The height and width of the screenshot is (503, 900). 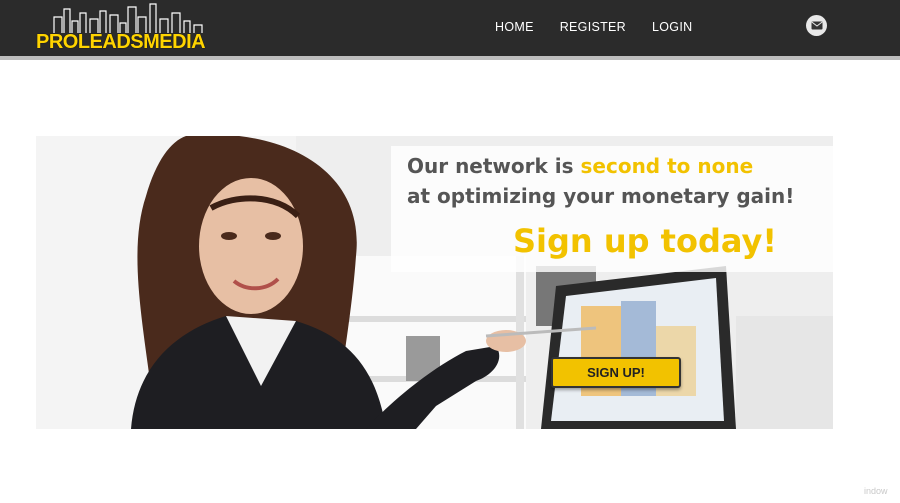 What do you see at coordinates (645, 241) in the screenshot?
I see `hero-call-to-action-text: Sign up today!` at bounding box center [645, 241].